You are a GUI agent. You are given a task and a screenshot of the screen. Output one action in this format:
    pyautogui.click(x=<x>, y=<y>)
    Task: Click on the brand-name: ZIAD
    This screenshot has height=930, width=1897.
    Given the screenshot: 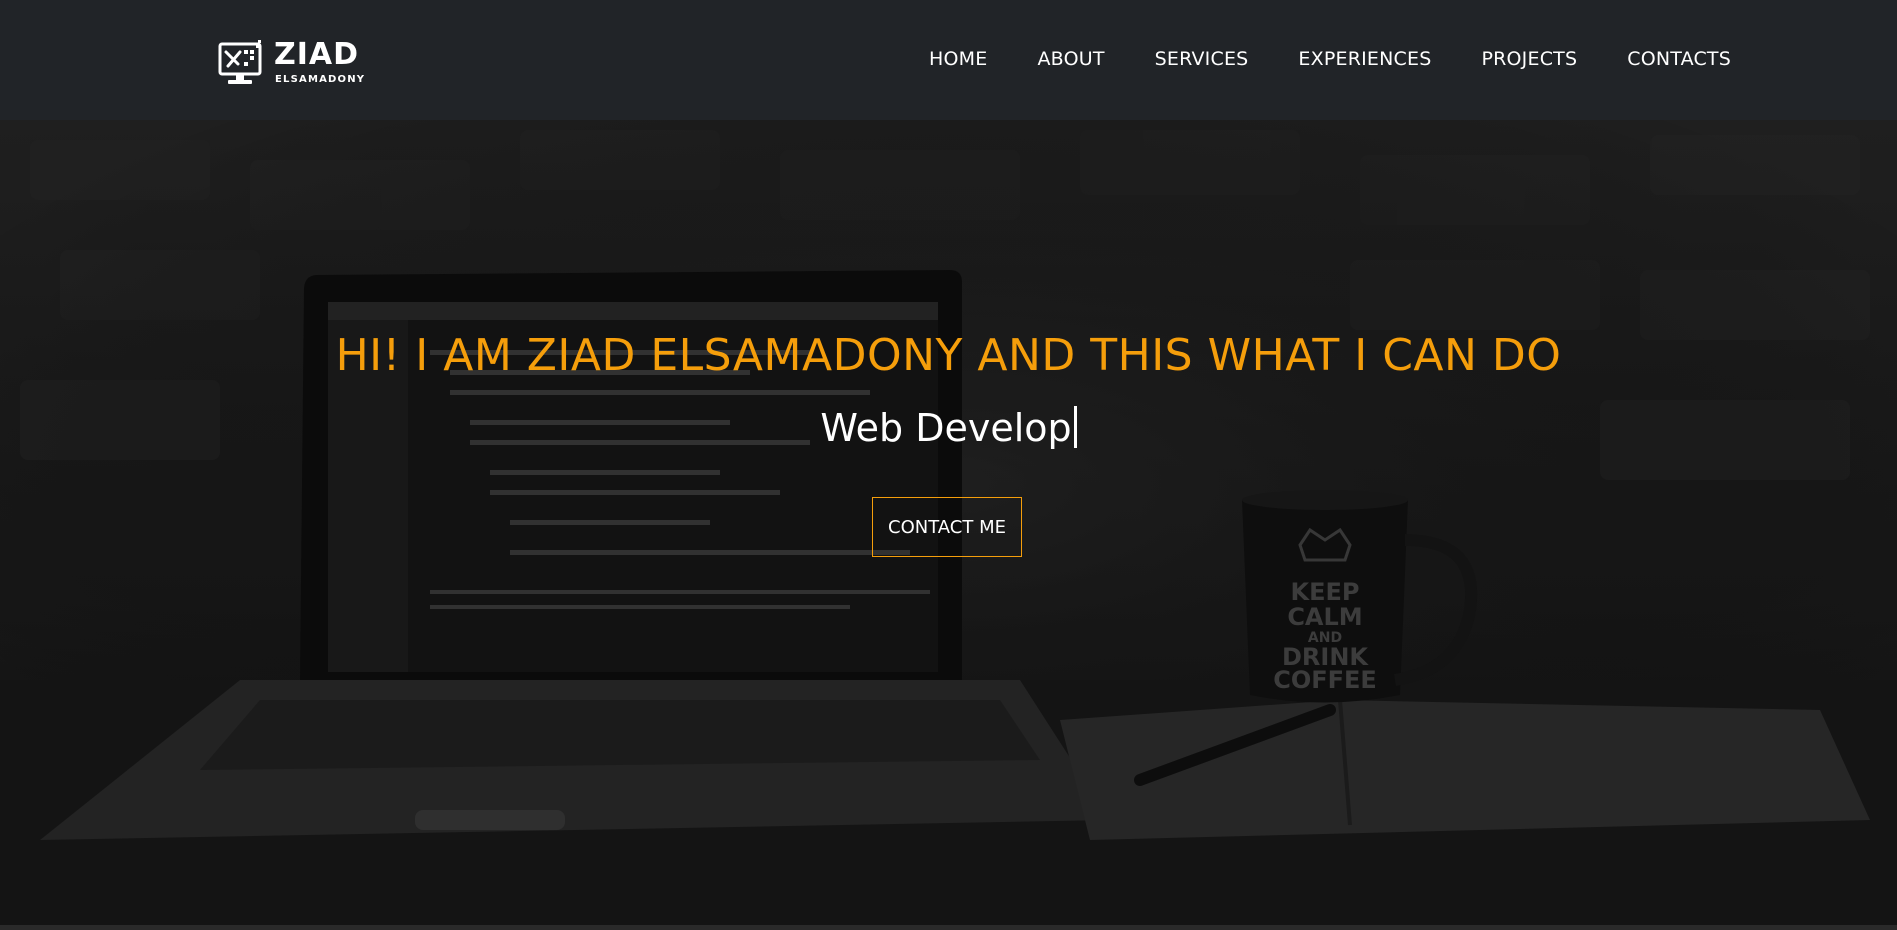 What is the action you would take?
    pyautogui.click(x=317, y=54)
    